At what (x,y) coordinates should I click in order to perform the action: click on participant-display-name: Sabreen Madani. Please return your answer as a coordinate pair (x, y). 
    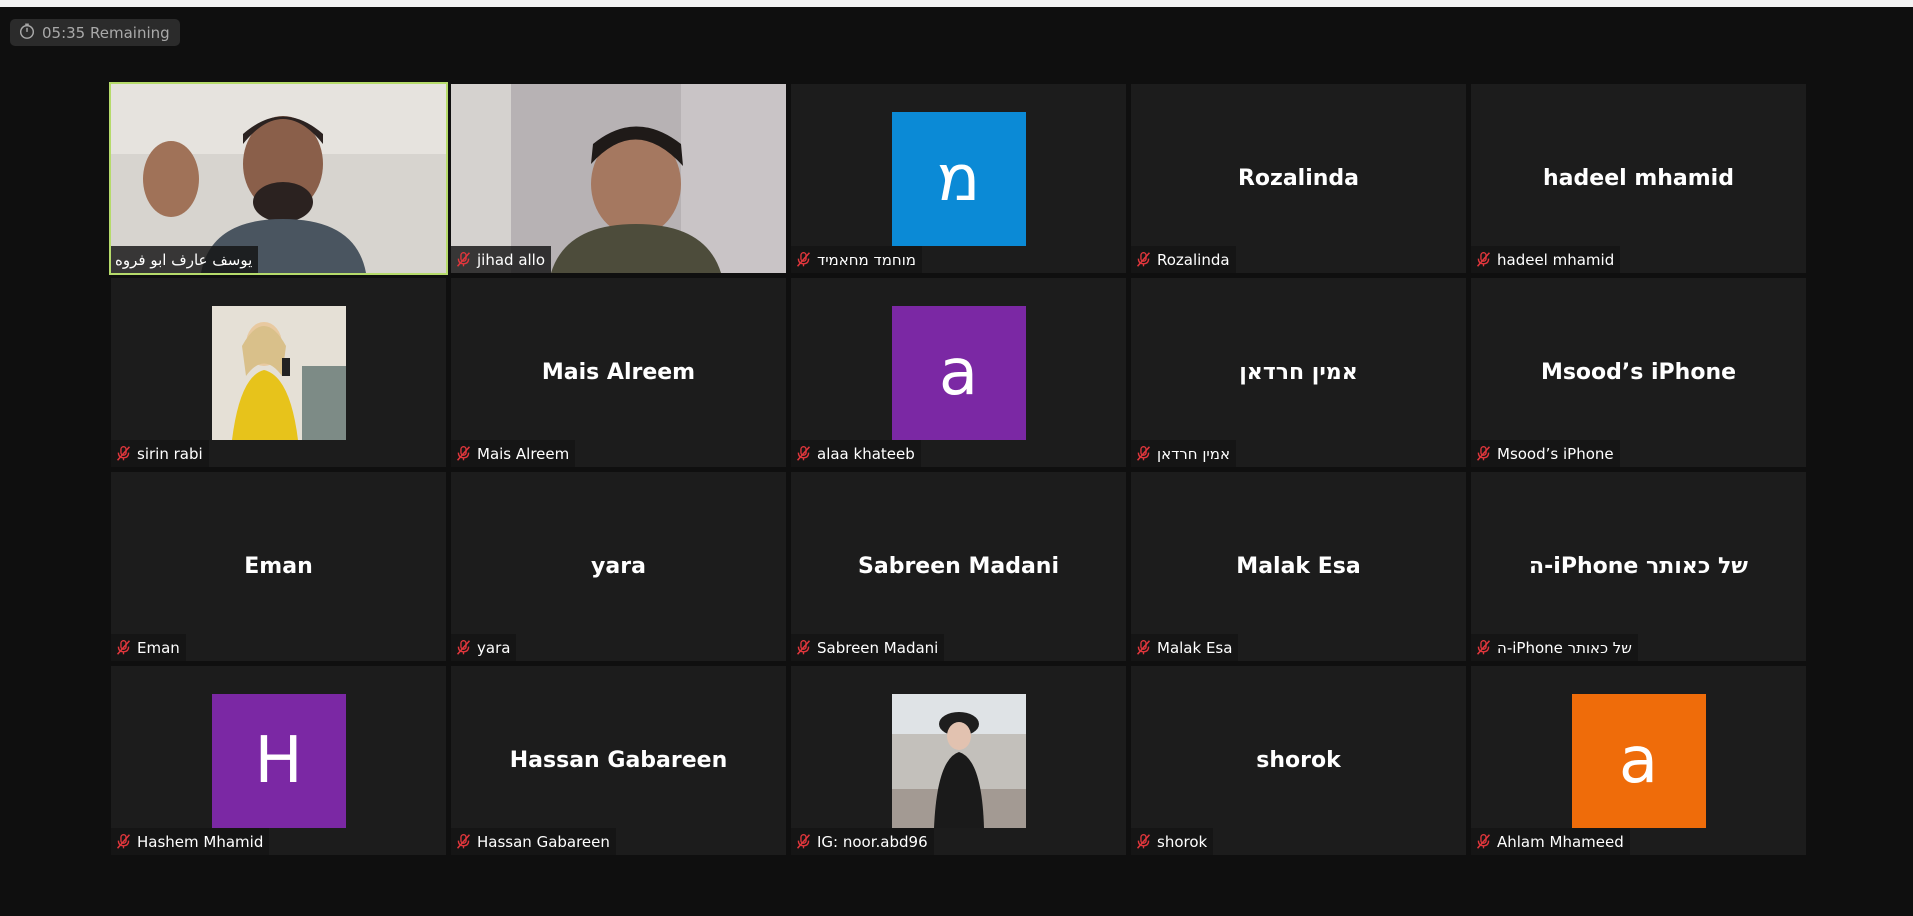
    Looking at the image, I should click on (958, 566).